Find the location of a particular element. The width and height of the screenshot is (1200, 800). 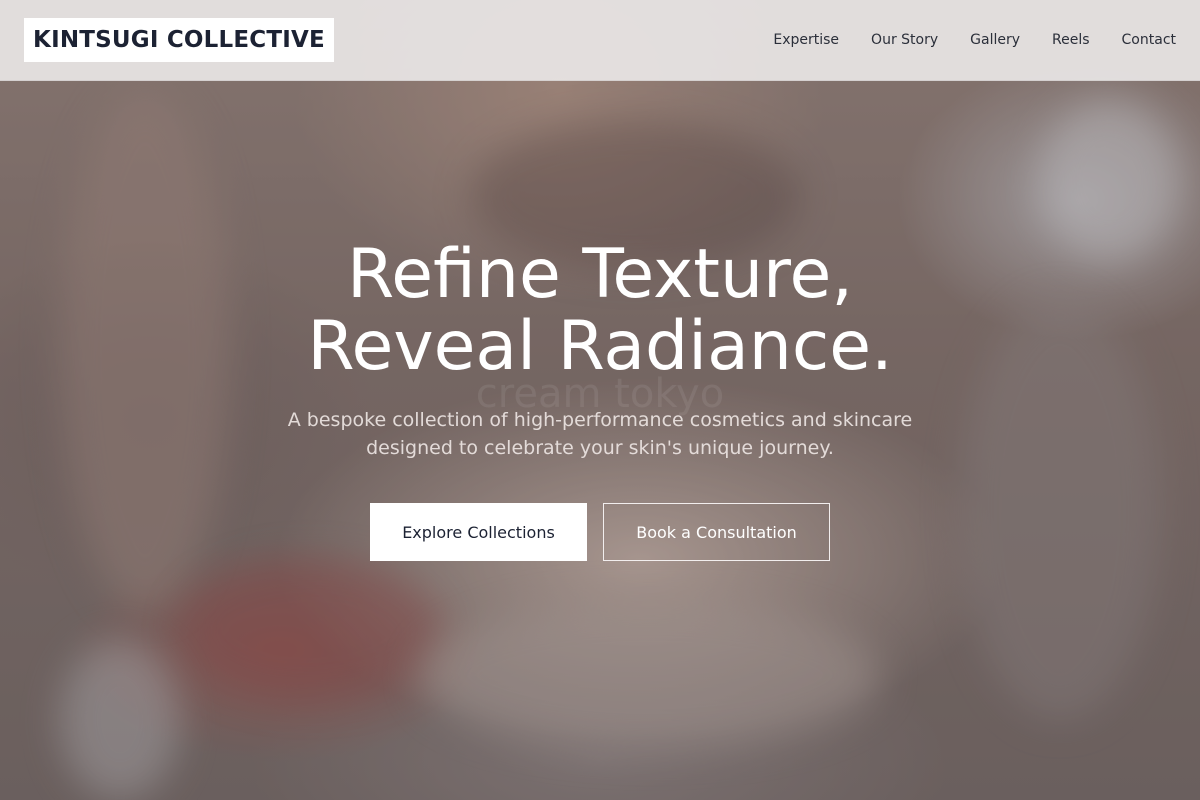

nav-link-expertise: Expertise is located at coordinates (806, 40).